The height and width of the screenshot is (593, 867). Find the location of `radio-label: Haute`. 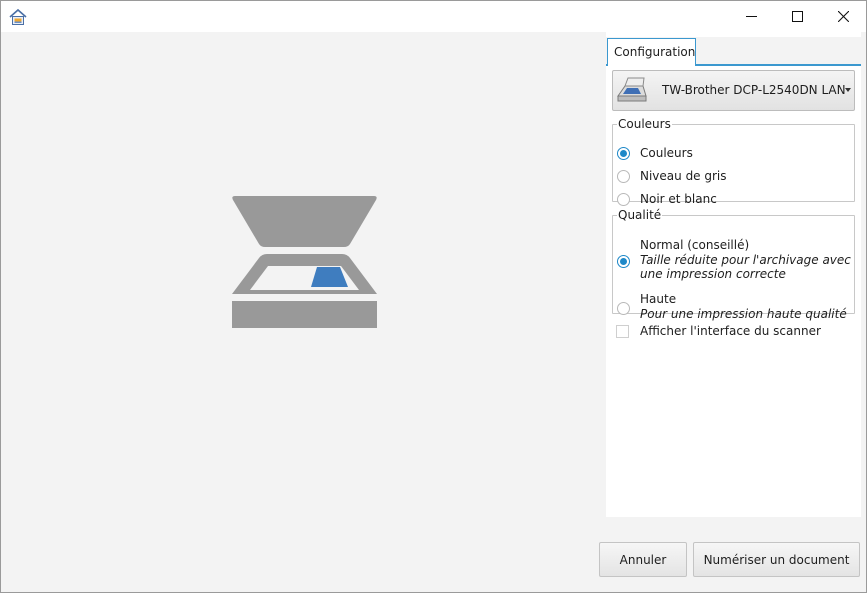

radio-label: Haute is located at coordinates (658, 299).